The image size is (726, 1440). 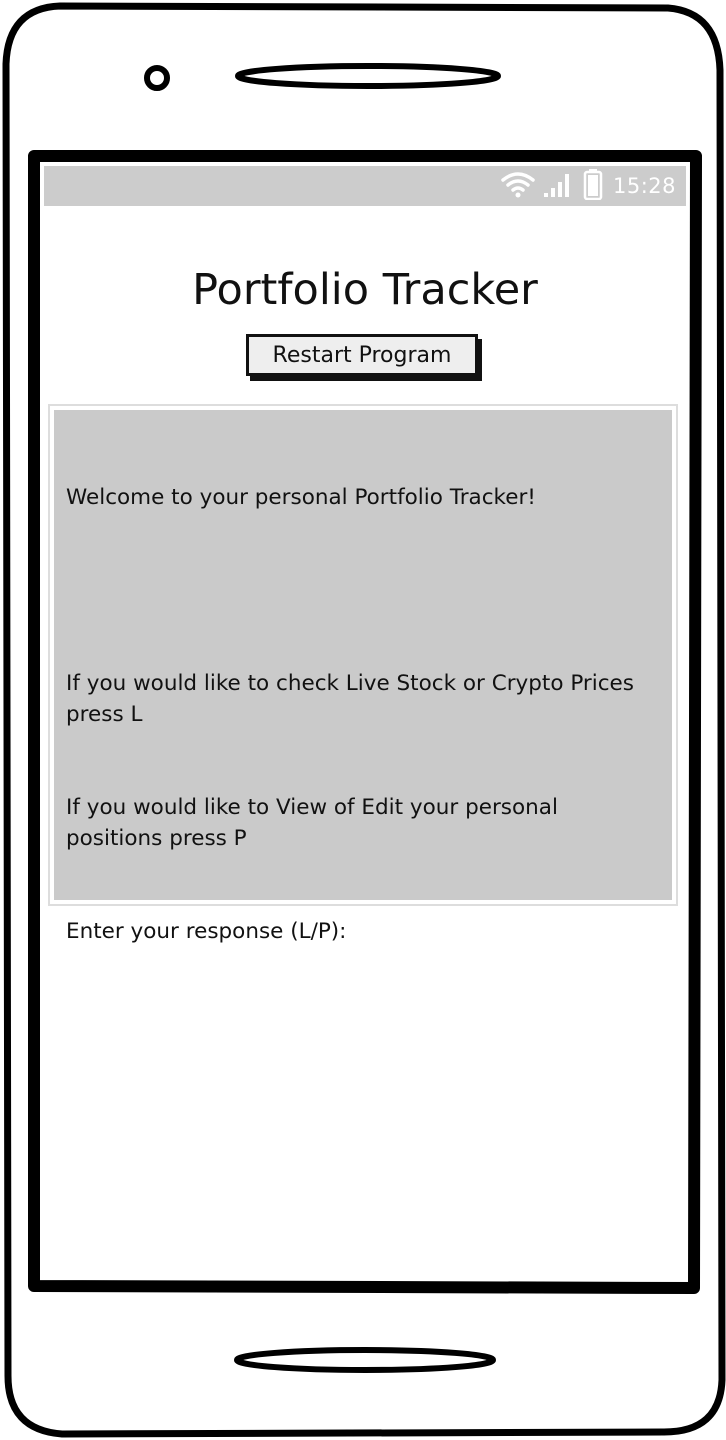 I want to click on home-button-slot, so click(x=365, y=1360).